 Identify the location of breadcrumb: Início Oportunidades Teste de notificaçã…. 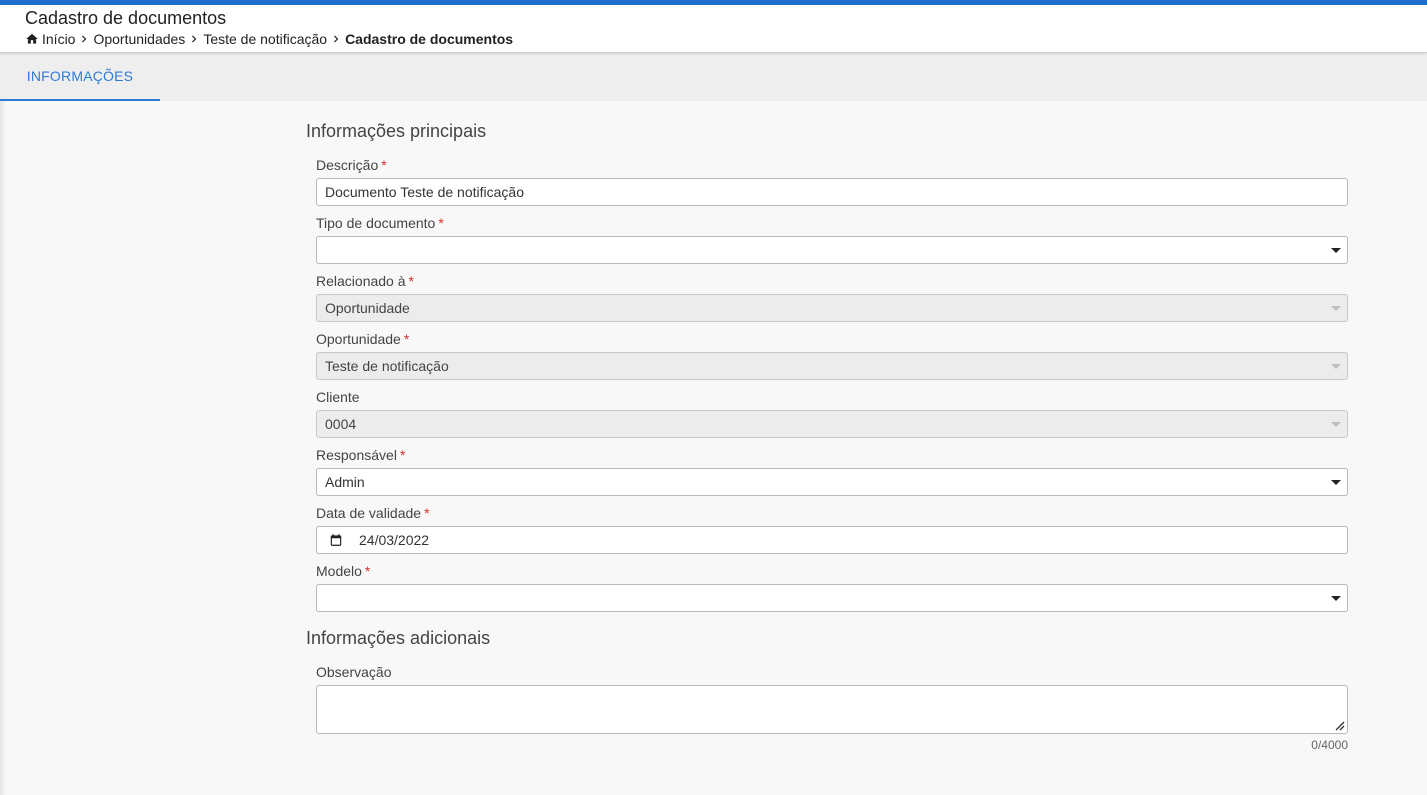
(726, 39).